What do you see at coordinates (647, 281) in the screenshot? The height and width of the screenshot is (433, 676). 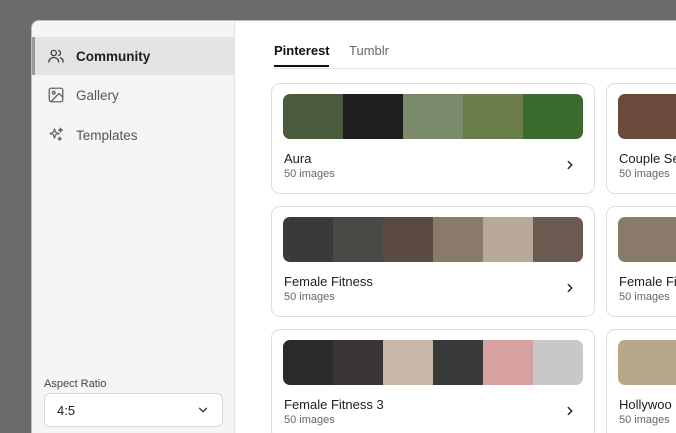 I see `collection-title: Female Fit` at bounding box center [647, 281].